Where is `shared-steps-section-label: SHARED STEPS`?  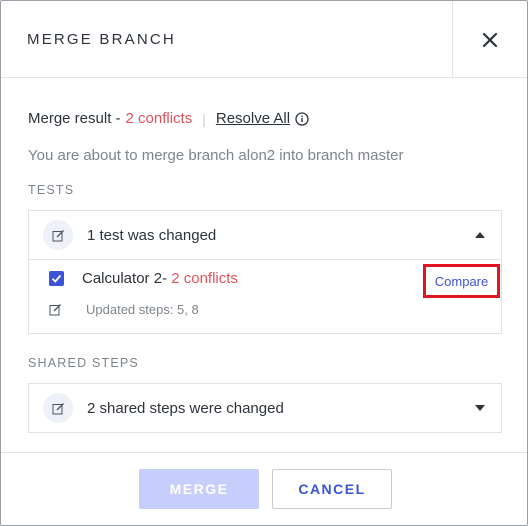 shared-steps-section-label: SHARED STEPS is located at coordinates (83, 363).